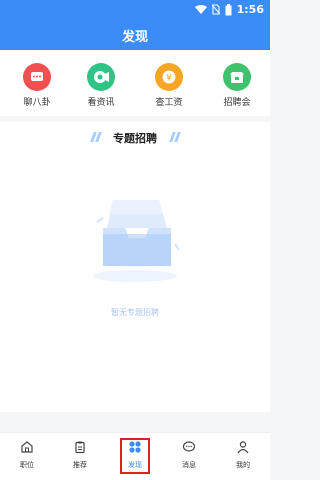 This screenshot has height=480, width=320. Describe the element at coordinates (189, 465) in the screenshot. I see `tab-label: 消息` at that location.